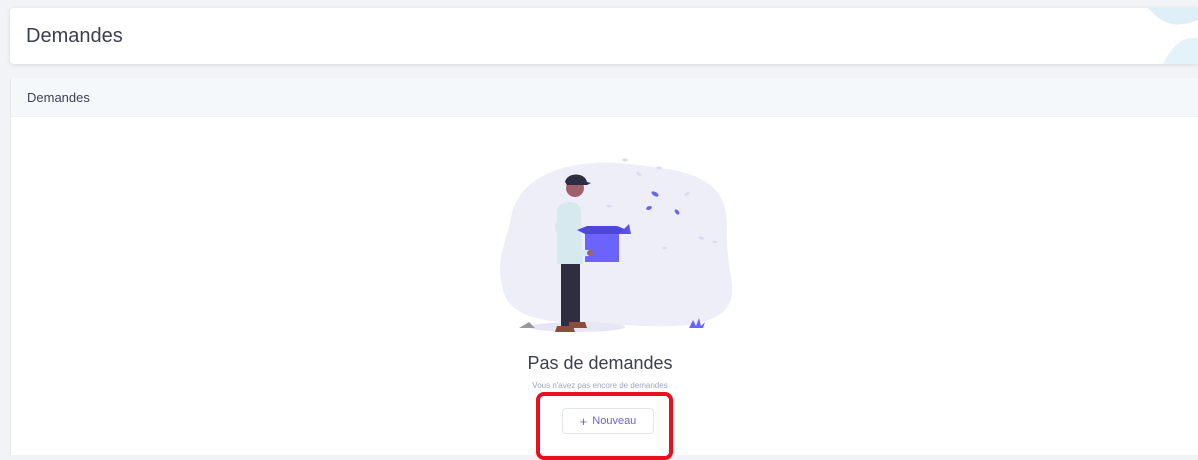  What do you see at coordinates (1173, 36) in the screenshot?
I see `header-decoration` at bounding box center [1173, 36].